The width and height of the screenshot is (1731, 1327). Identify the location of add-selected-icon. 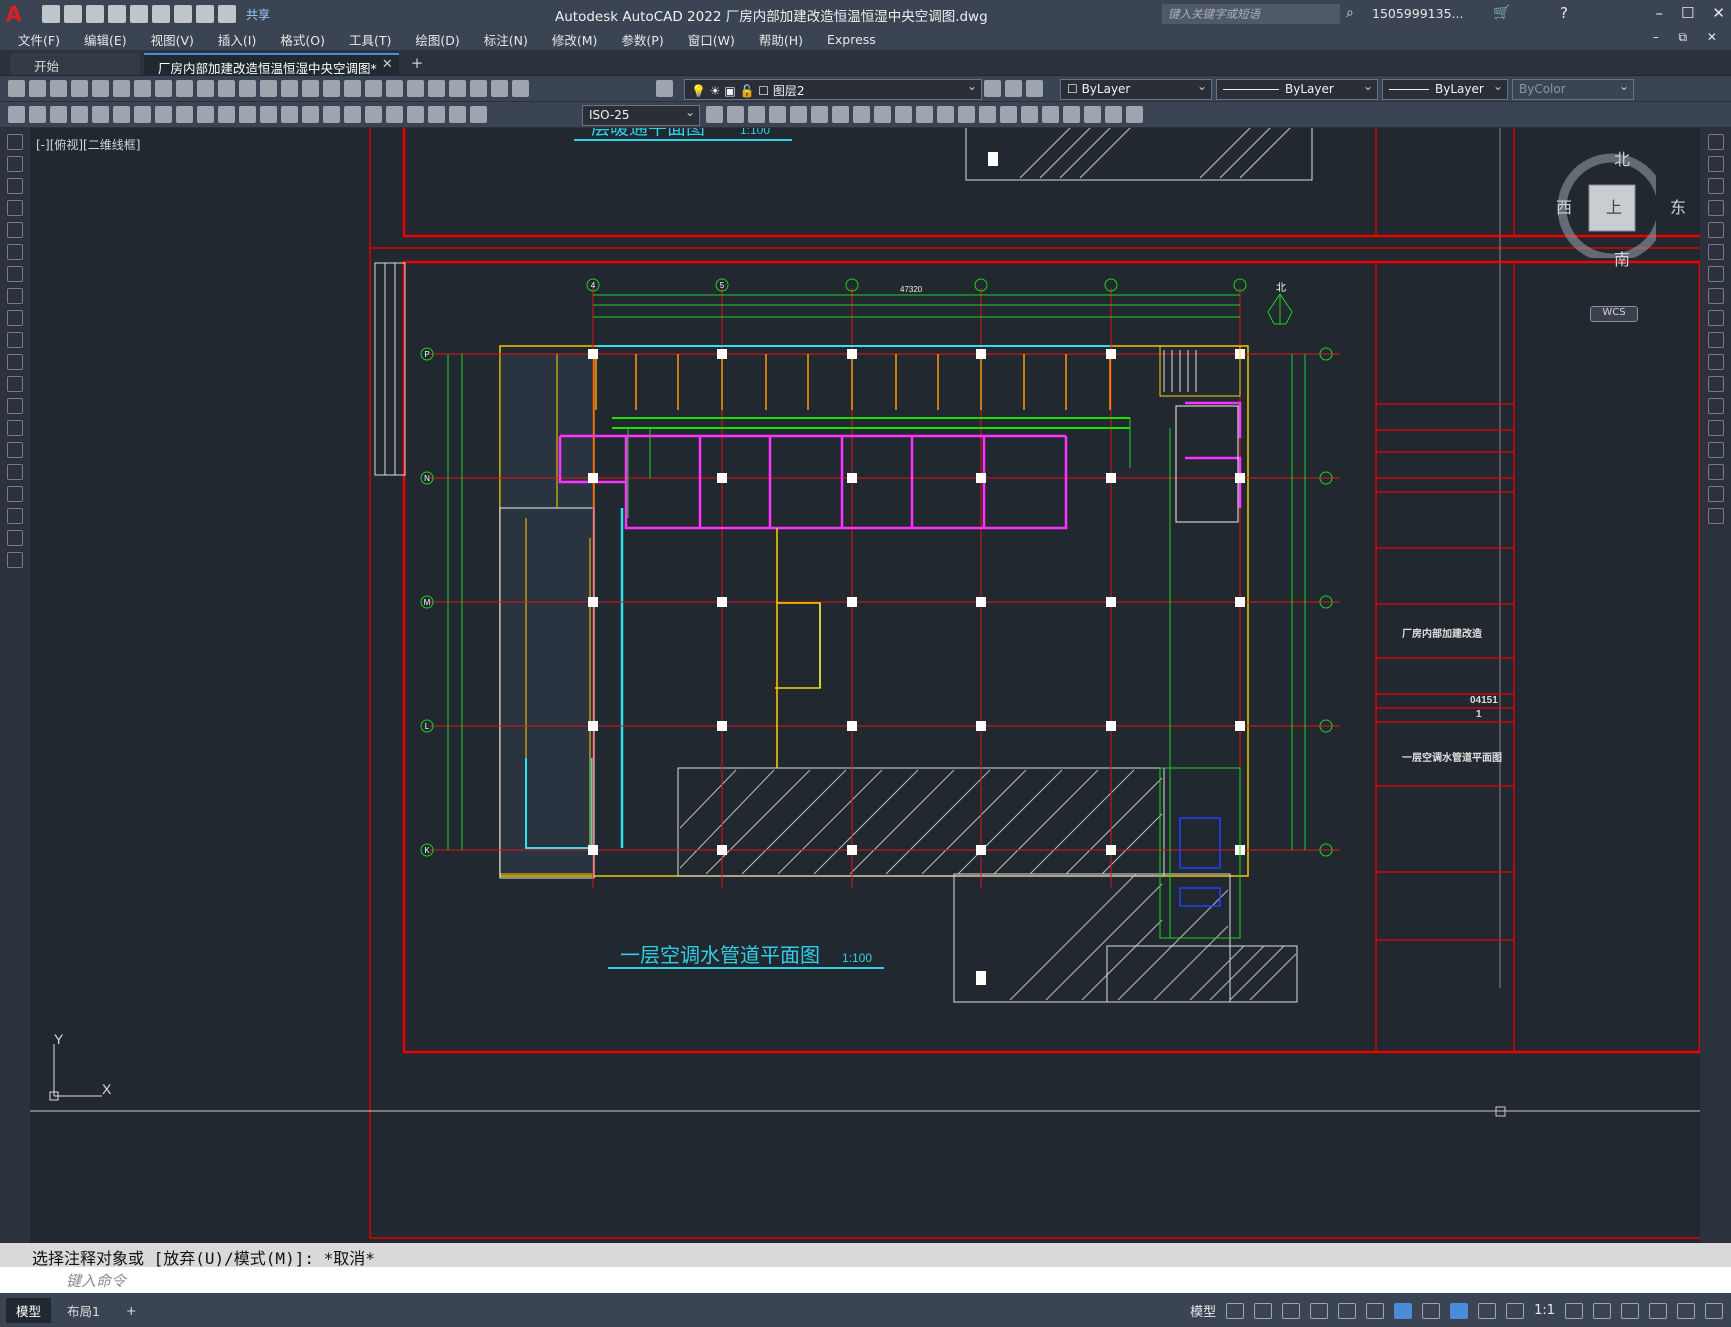
(15, 560).